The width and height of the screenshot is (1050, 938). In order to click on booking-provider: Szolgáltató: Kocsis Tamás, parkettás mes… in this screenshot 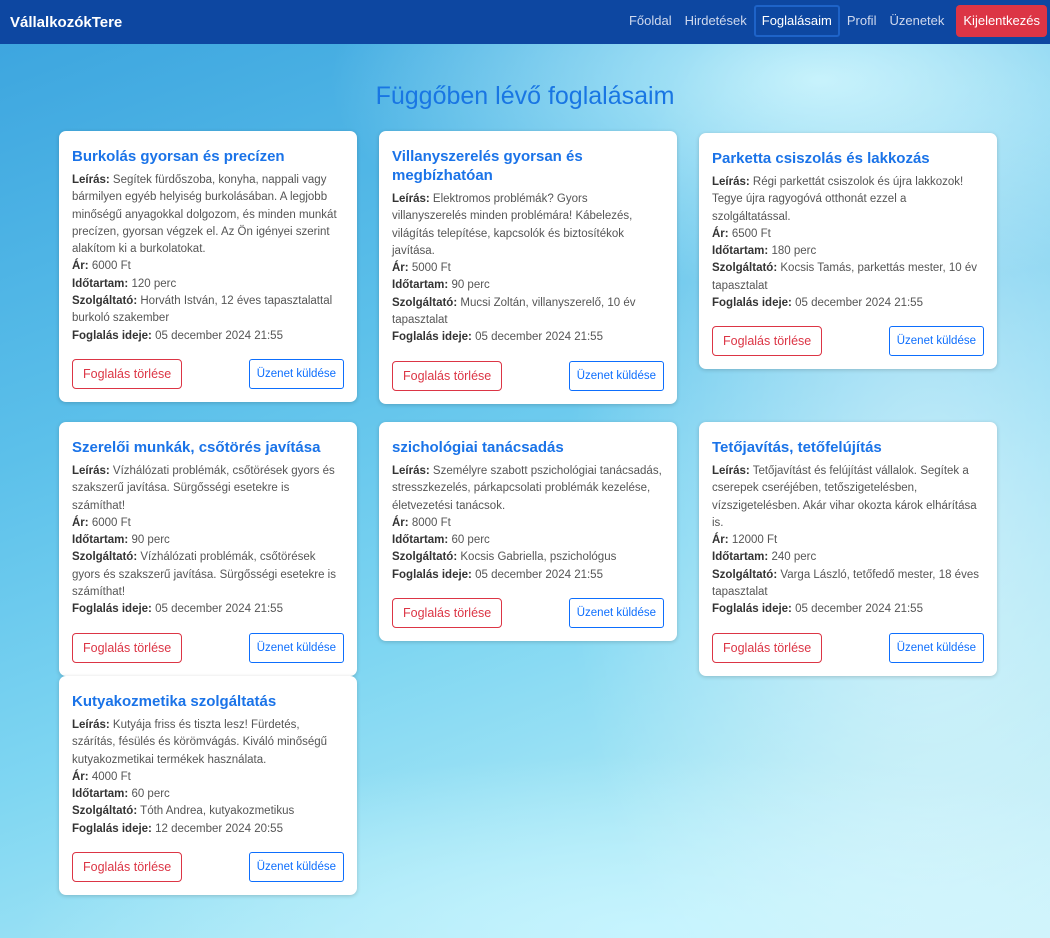, I will do `click(845, 277)`.